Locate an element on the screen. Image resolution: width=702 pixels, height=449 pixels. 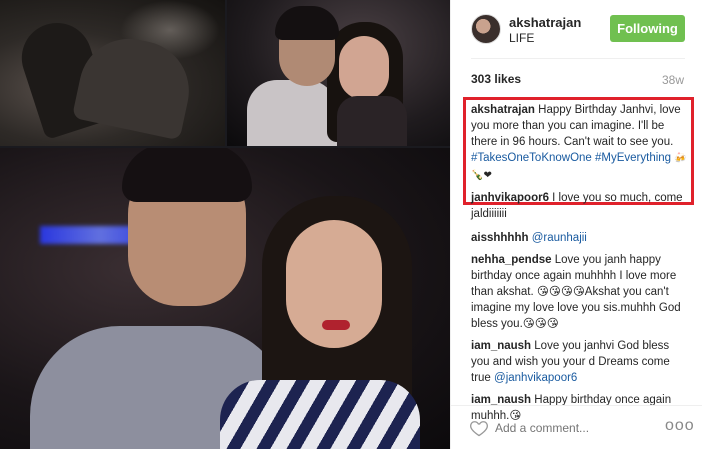
header-divider is located at coordinates (578, 58).